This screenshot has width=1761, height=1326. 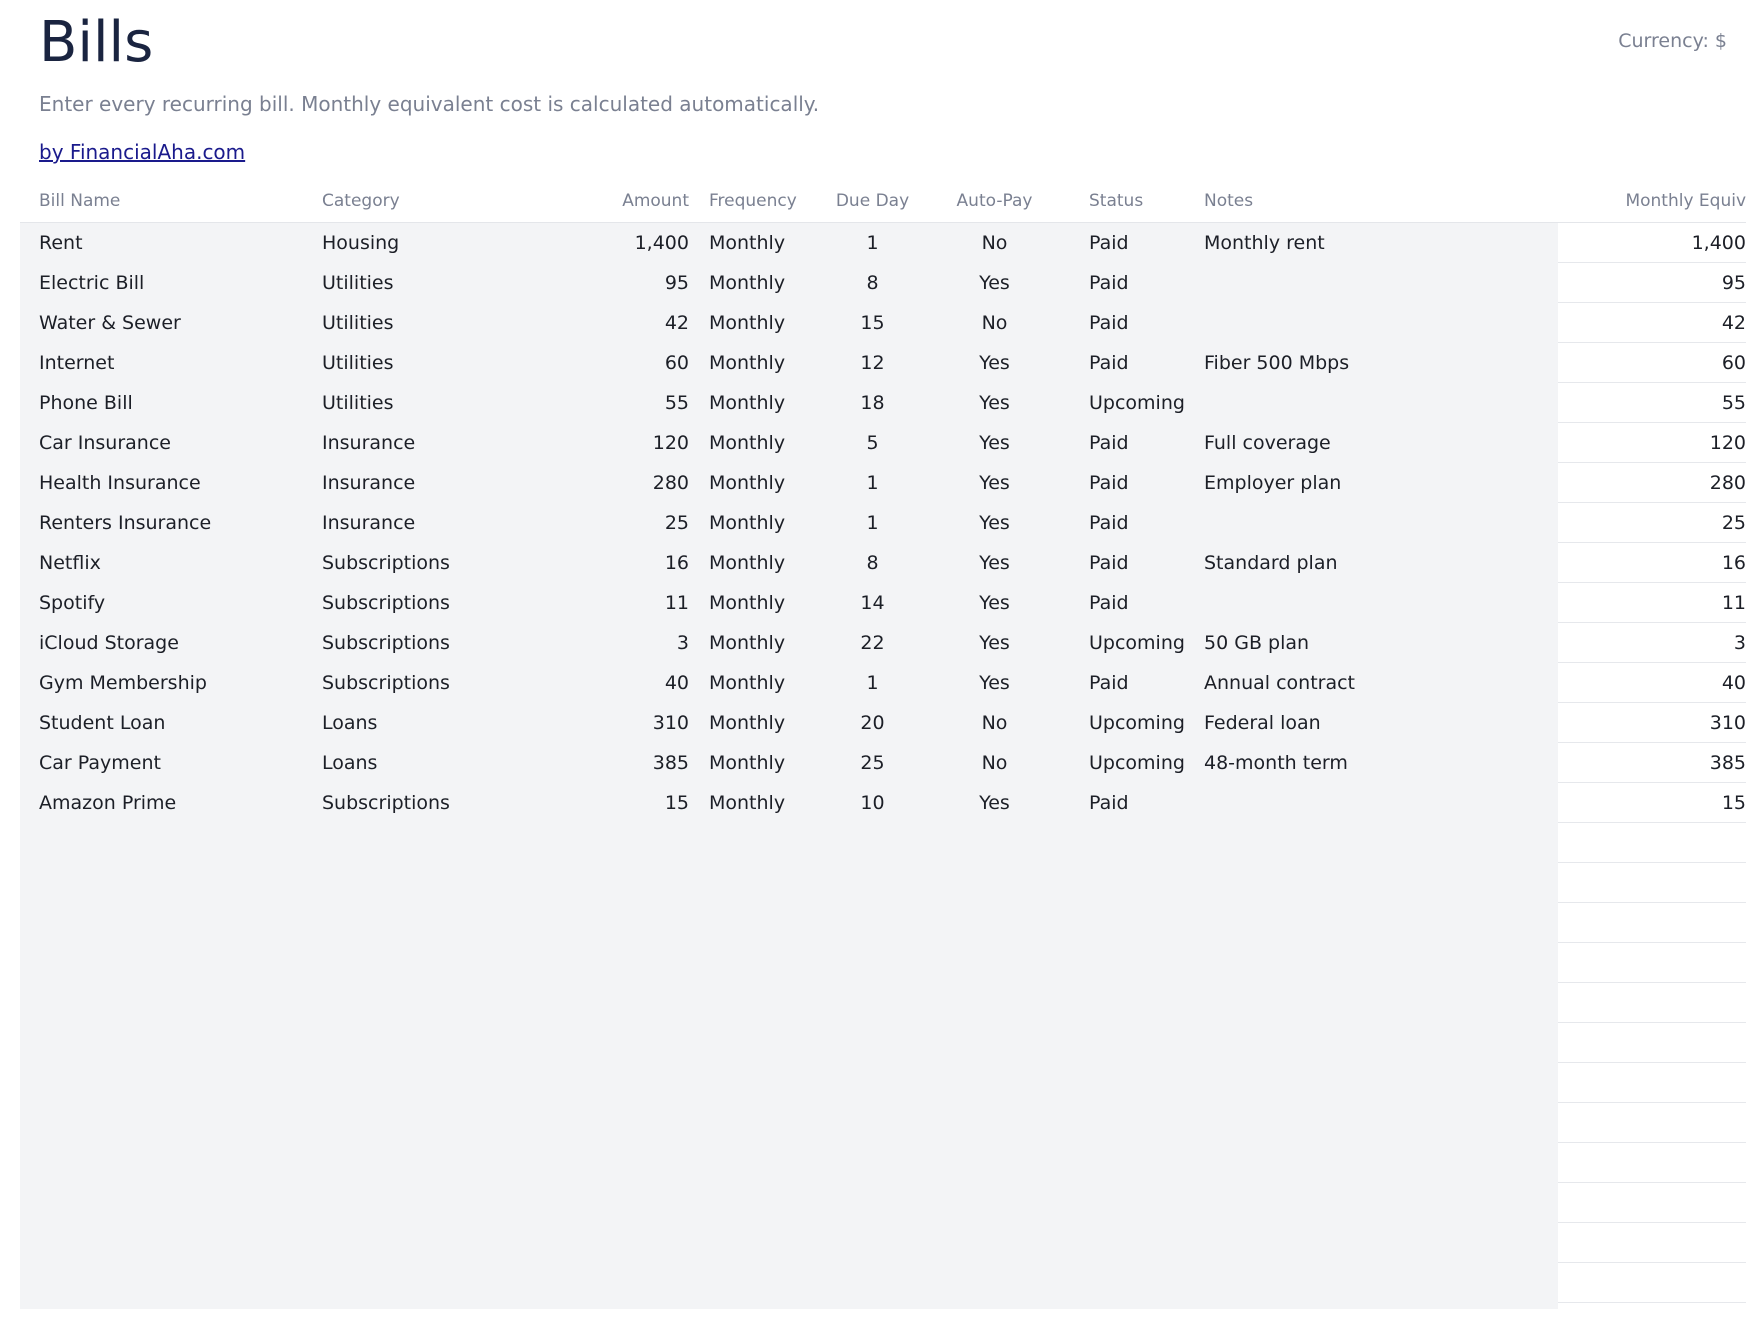 I want to click on cell-due-day: 25, so click(x=872, y=763).